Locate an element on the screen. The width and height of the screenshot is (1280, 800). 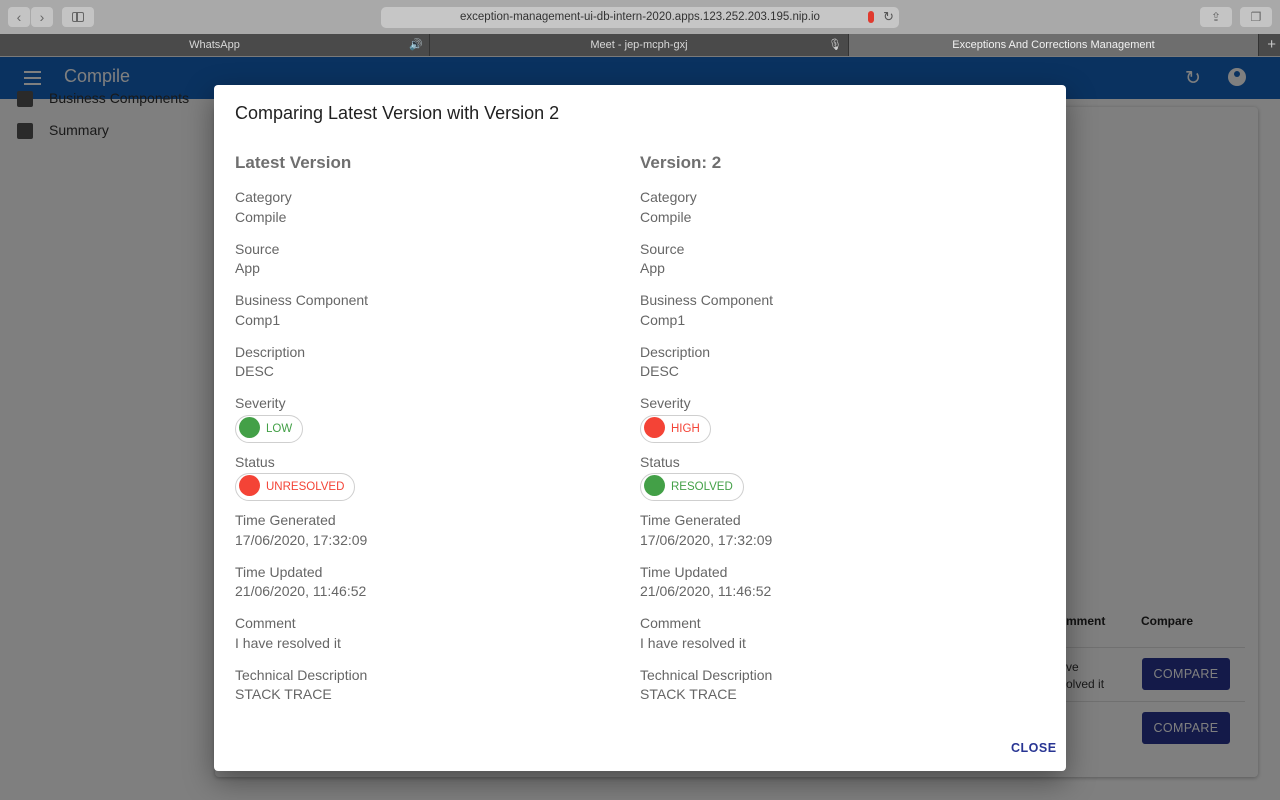
status-field: Status RESOLVED is located at coordinates (830, 482).